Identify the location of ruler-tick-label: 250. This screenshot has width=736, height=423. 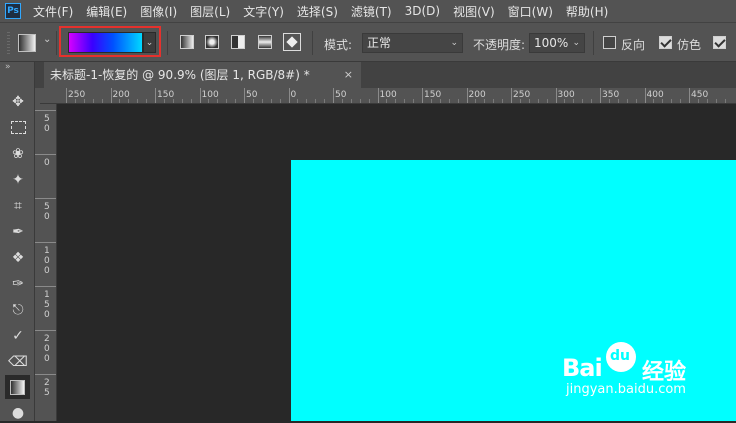
(522, 95).